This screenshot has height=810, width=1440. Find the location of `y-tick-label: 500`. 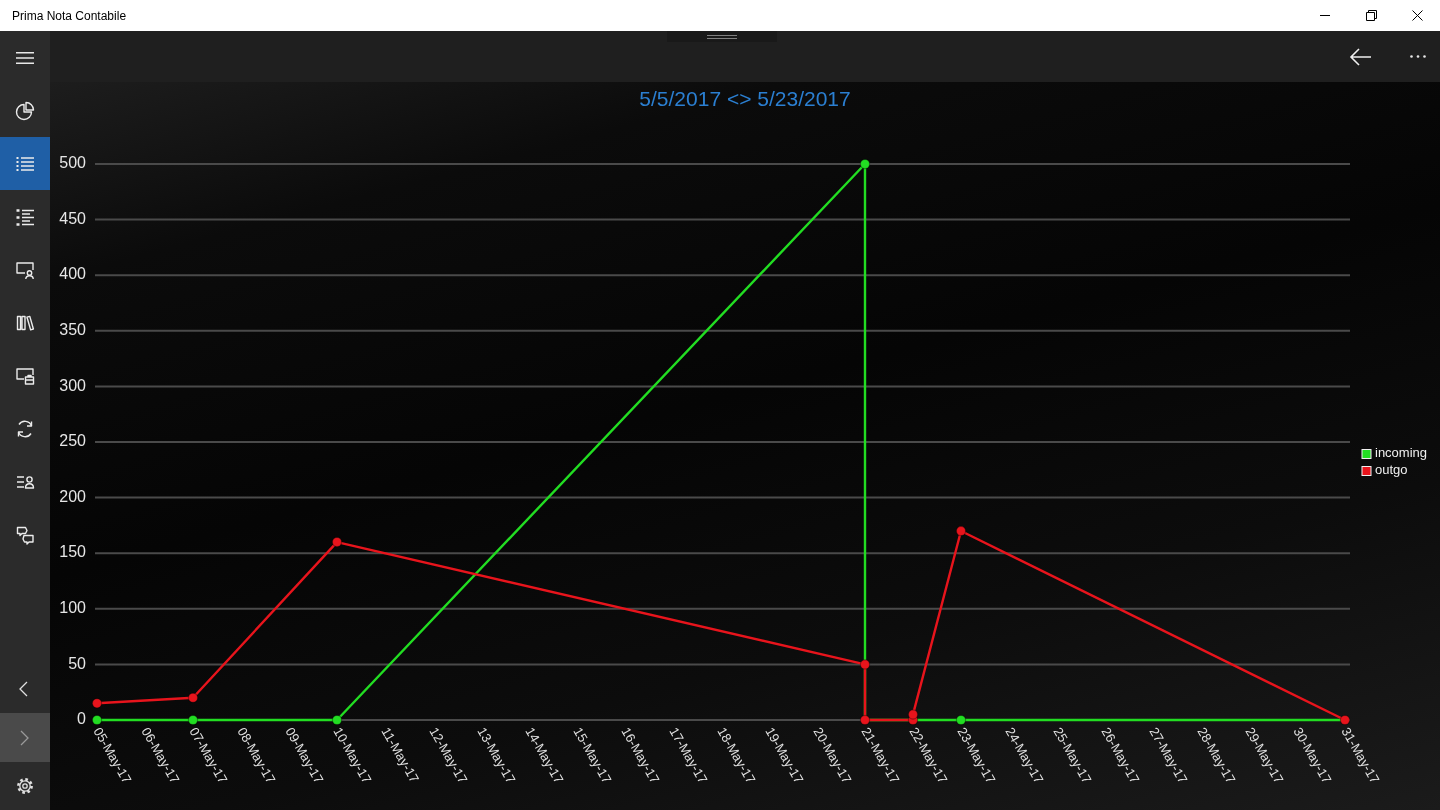

y-tick-label: 500 is located at coordinates (72, 163).